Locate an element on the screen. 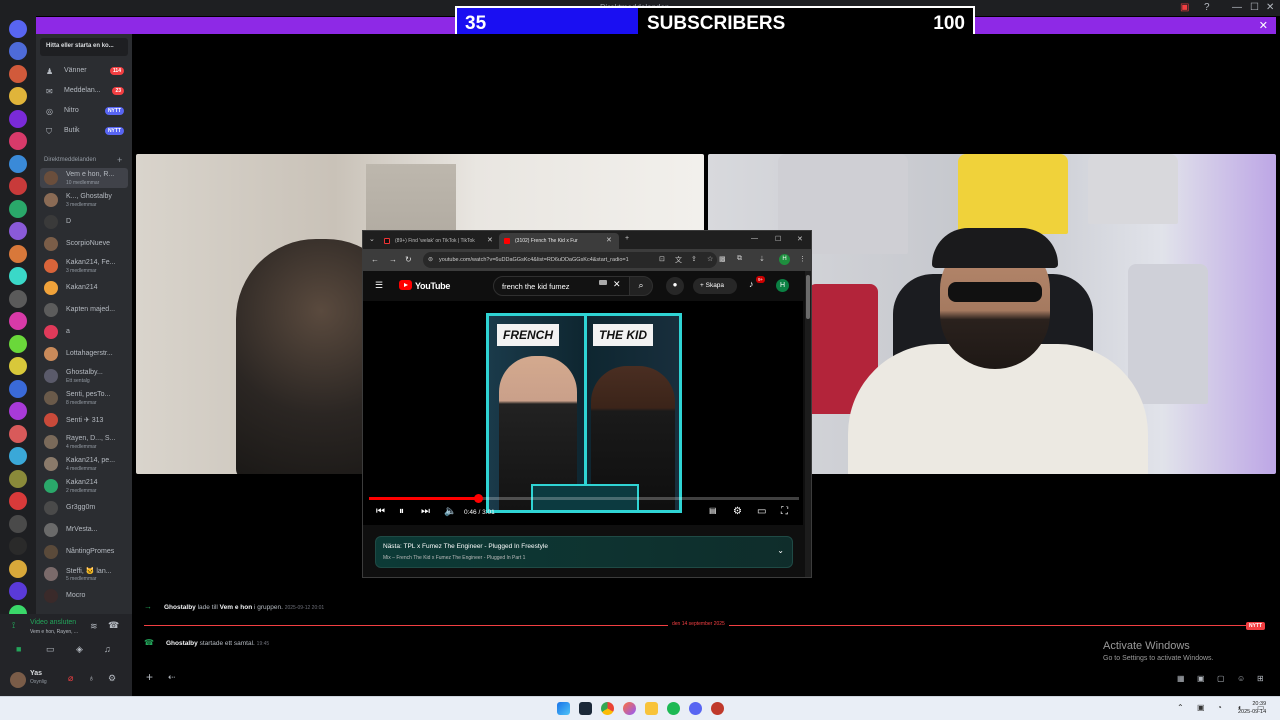 This screenshot has height=720, width=1280. dm-list-item: NåntingPromes is located at coordinates (84, 552).